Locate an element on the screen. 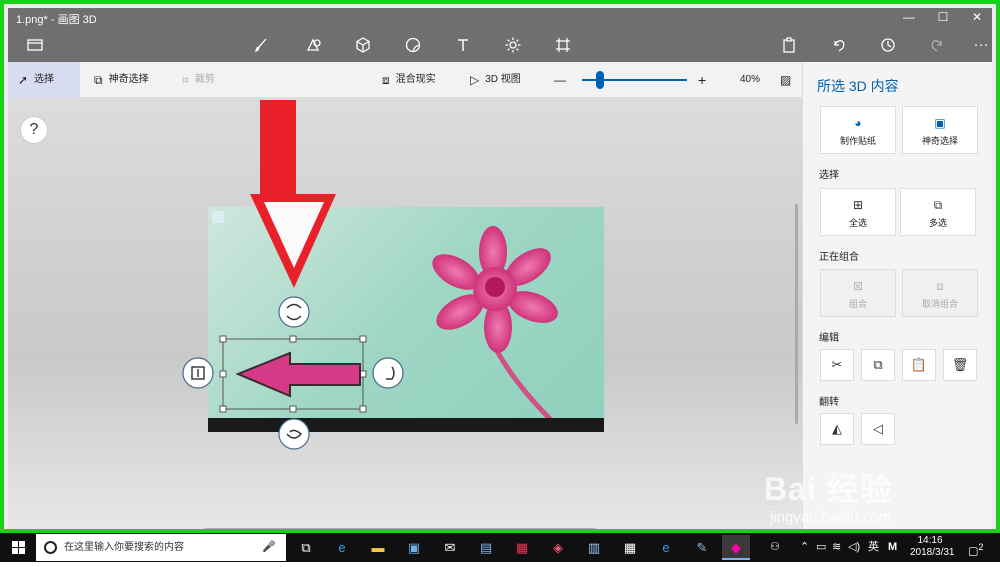 This screenshot has width=1000, height=567. more-icon: ··· is located at coordinates (981, 45).